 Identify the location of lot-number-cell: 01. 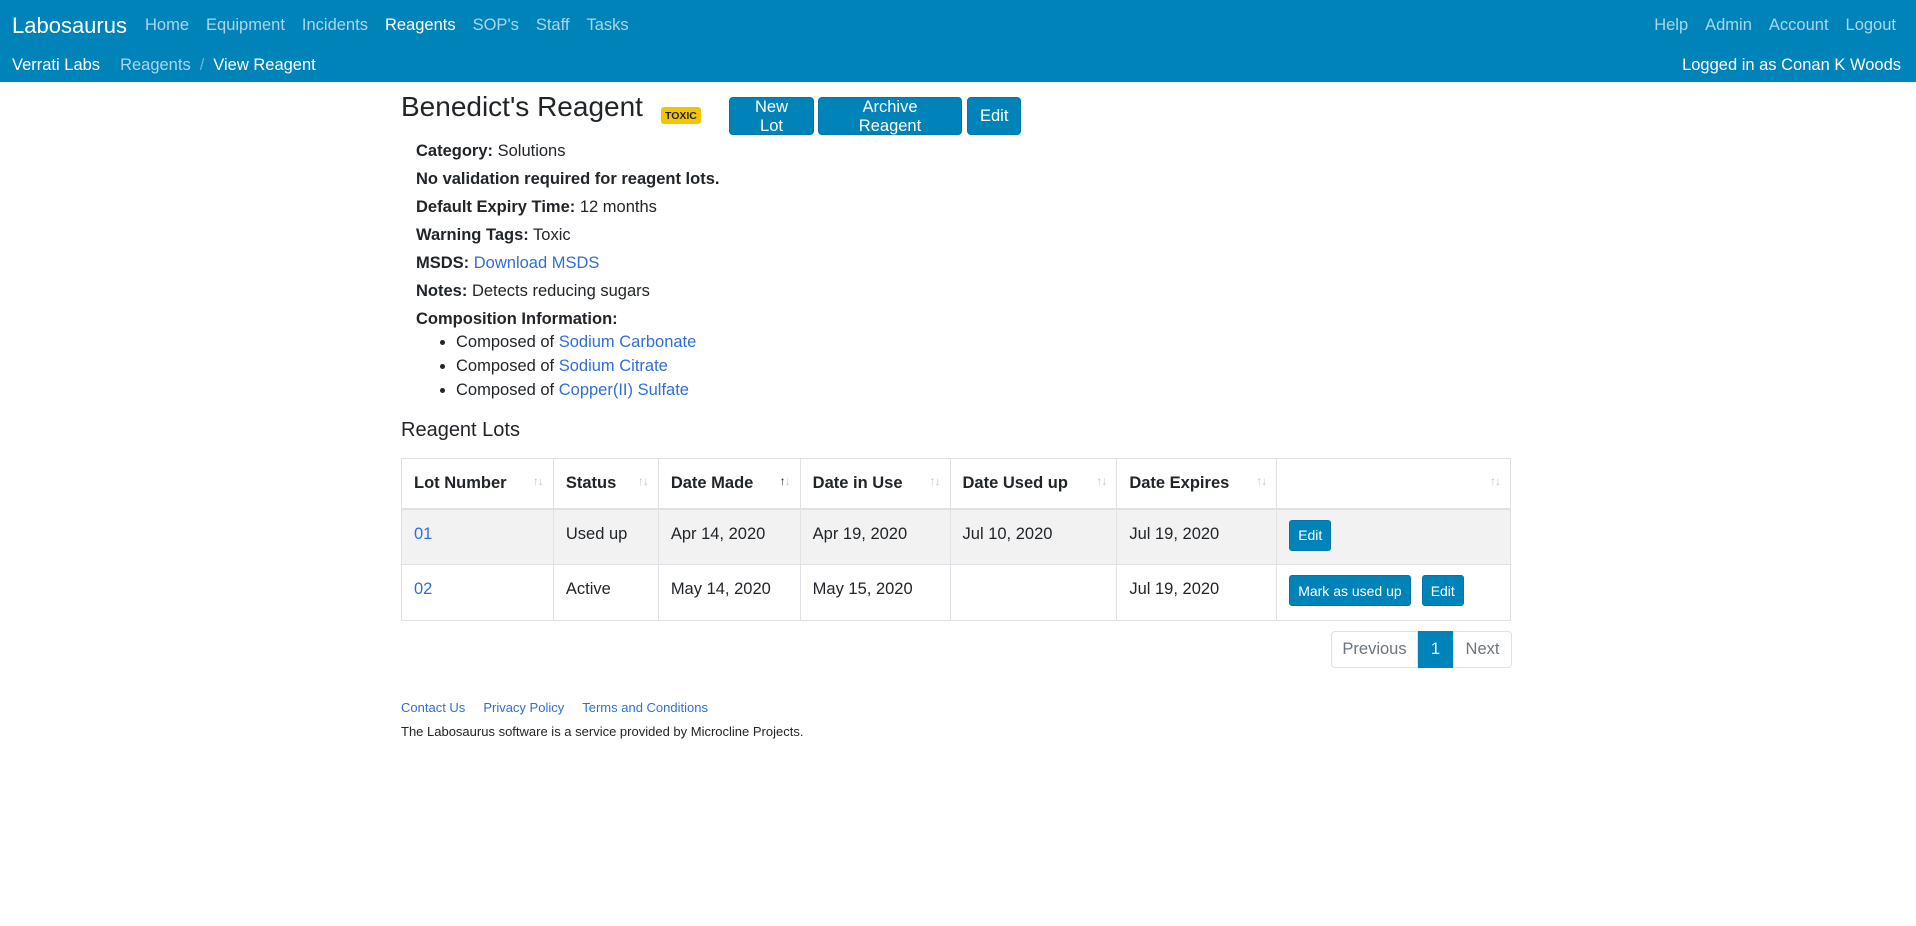
(477, 536).